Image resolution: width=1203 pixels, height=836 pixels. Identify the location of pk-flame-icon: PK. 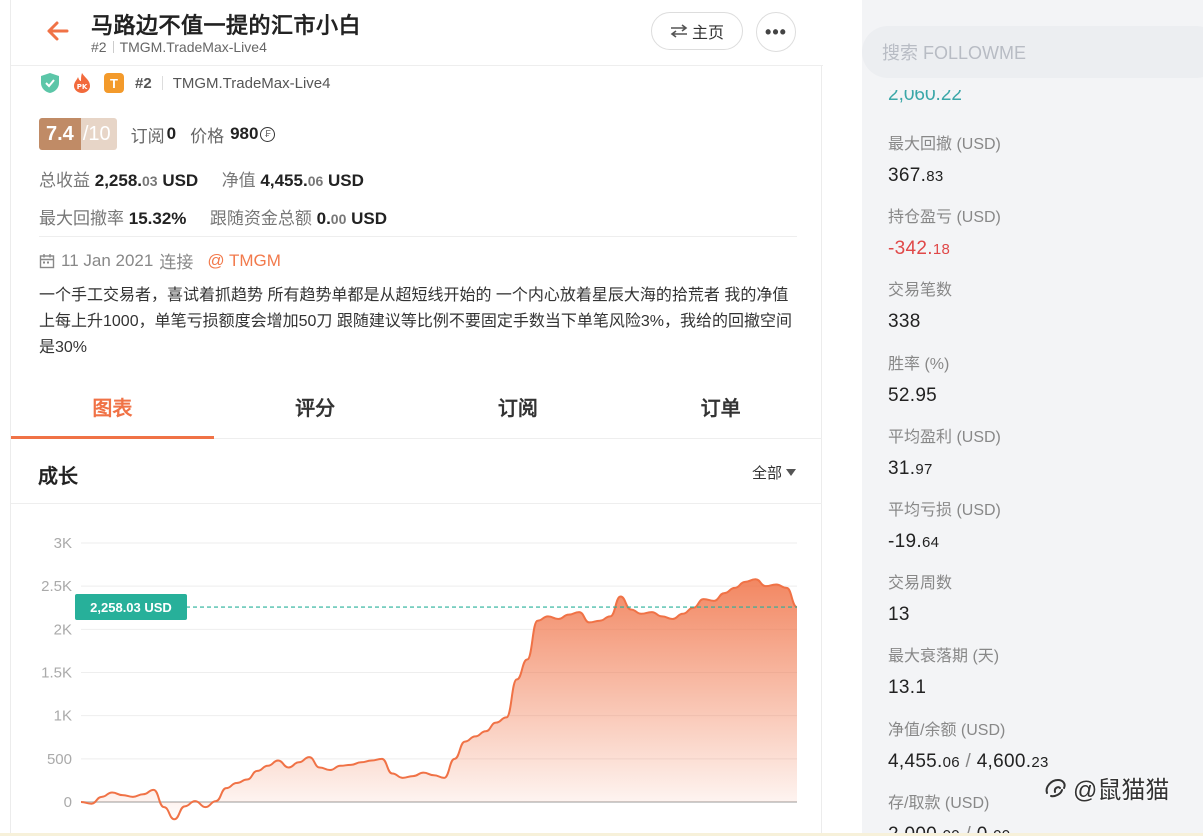
(82, 83).